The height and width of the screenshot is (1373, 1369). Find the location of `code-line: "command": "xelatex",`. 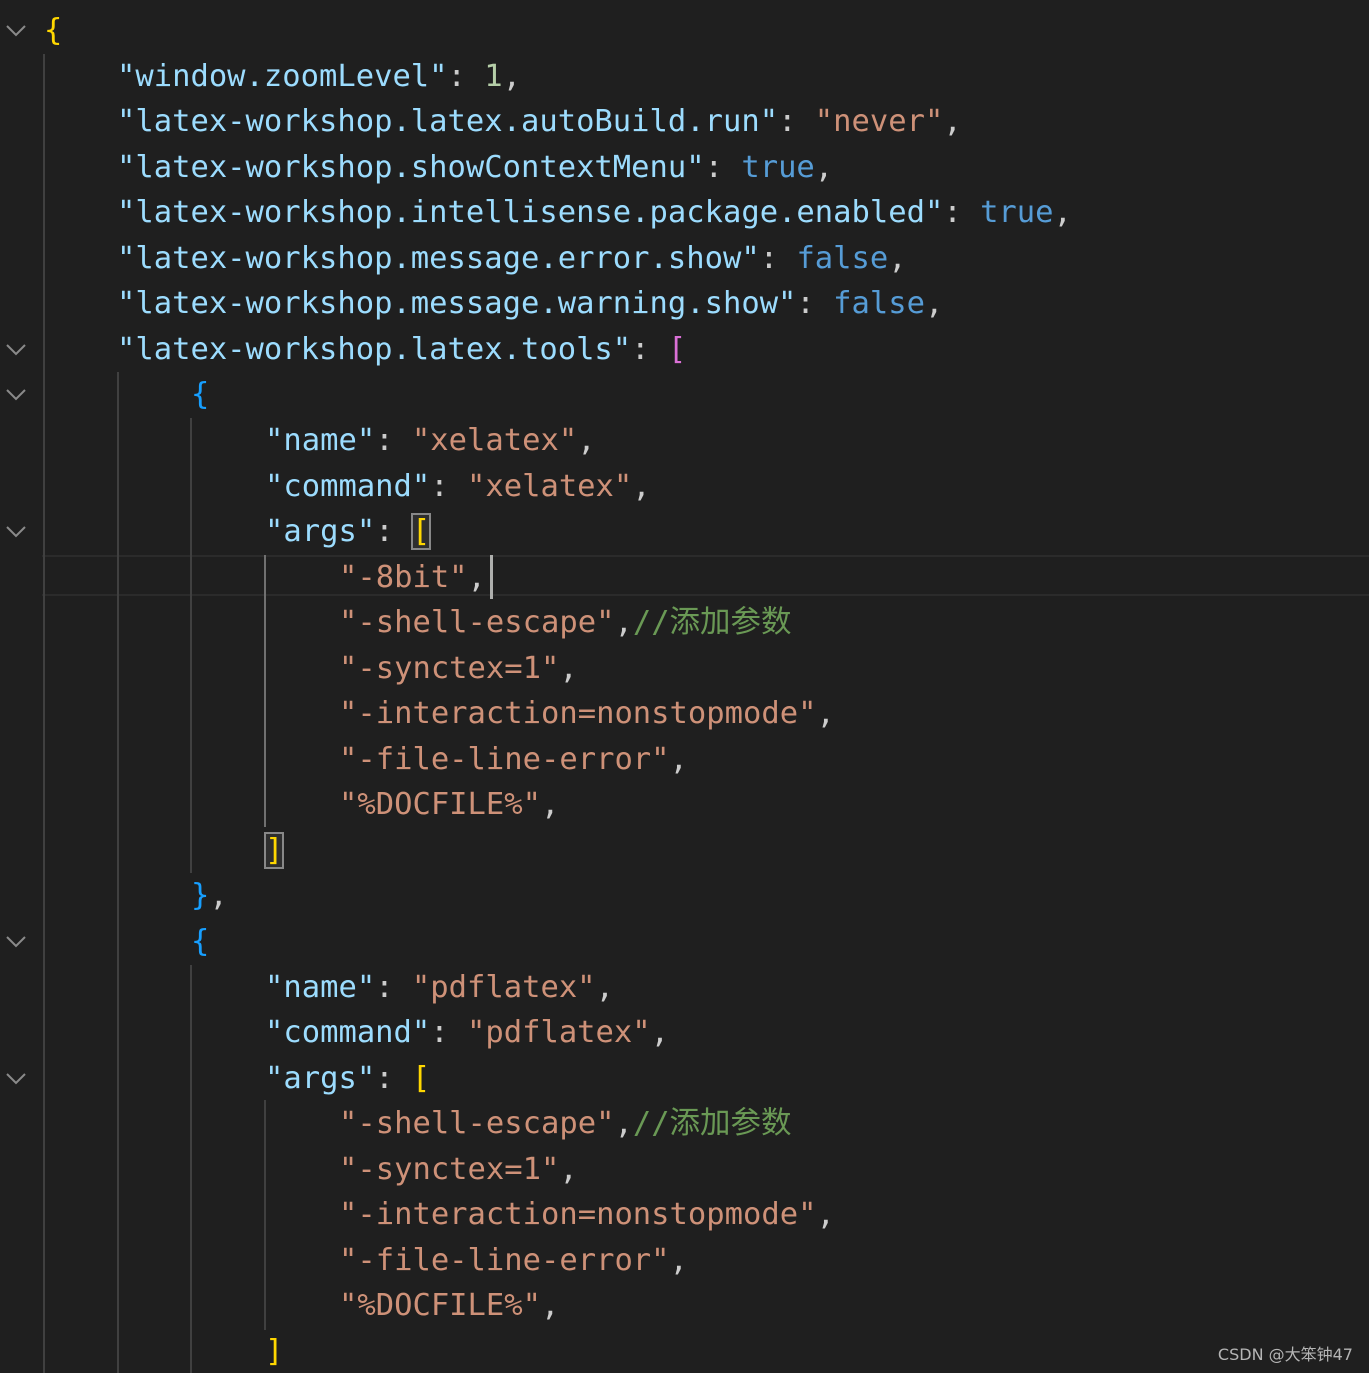

code-line: "command": "xelatex", is located at coordinates (458, 487).